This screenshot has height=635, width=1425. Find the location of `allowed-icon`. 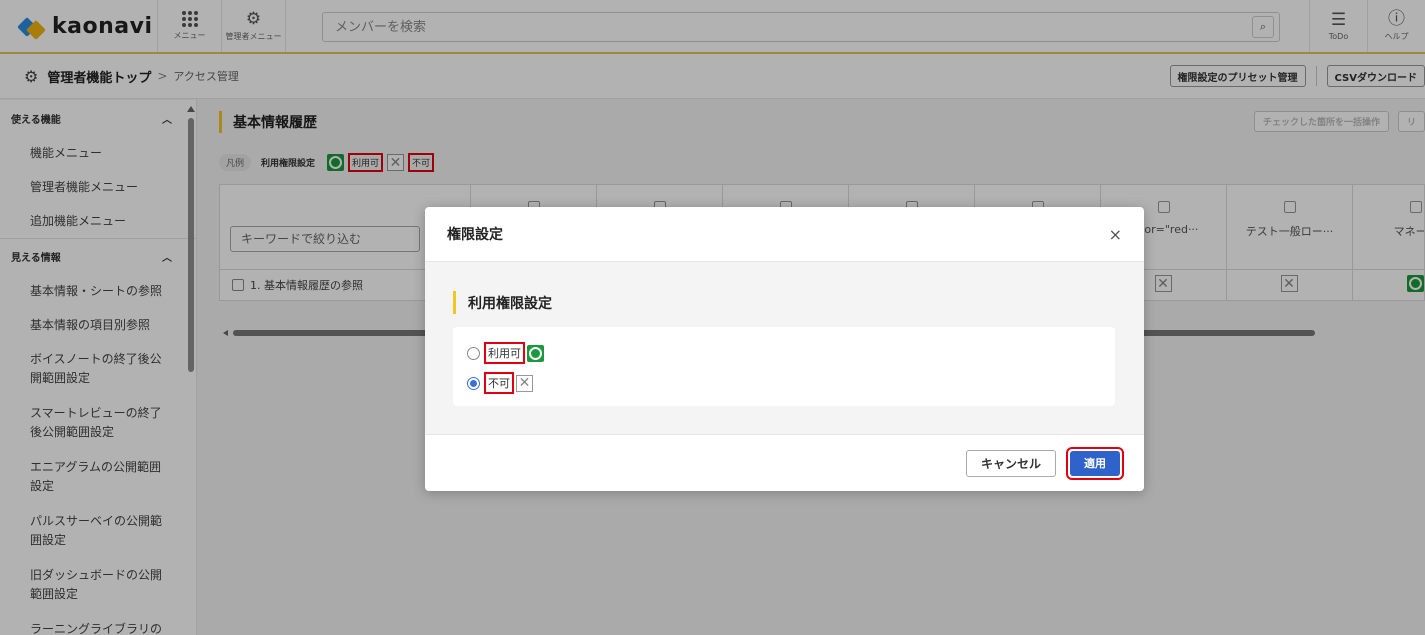

allowed-icon is located at coordinates (535, 353).